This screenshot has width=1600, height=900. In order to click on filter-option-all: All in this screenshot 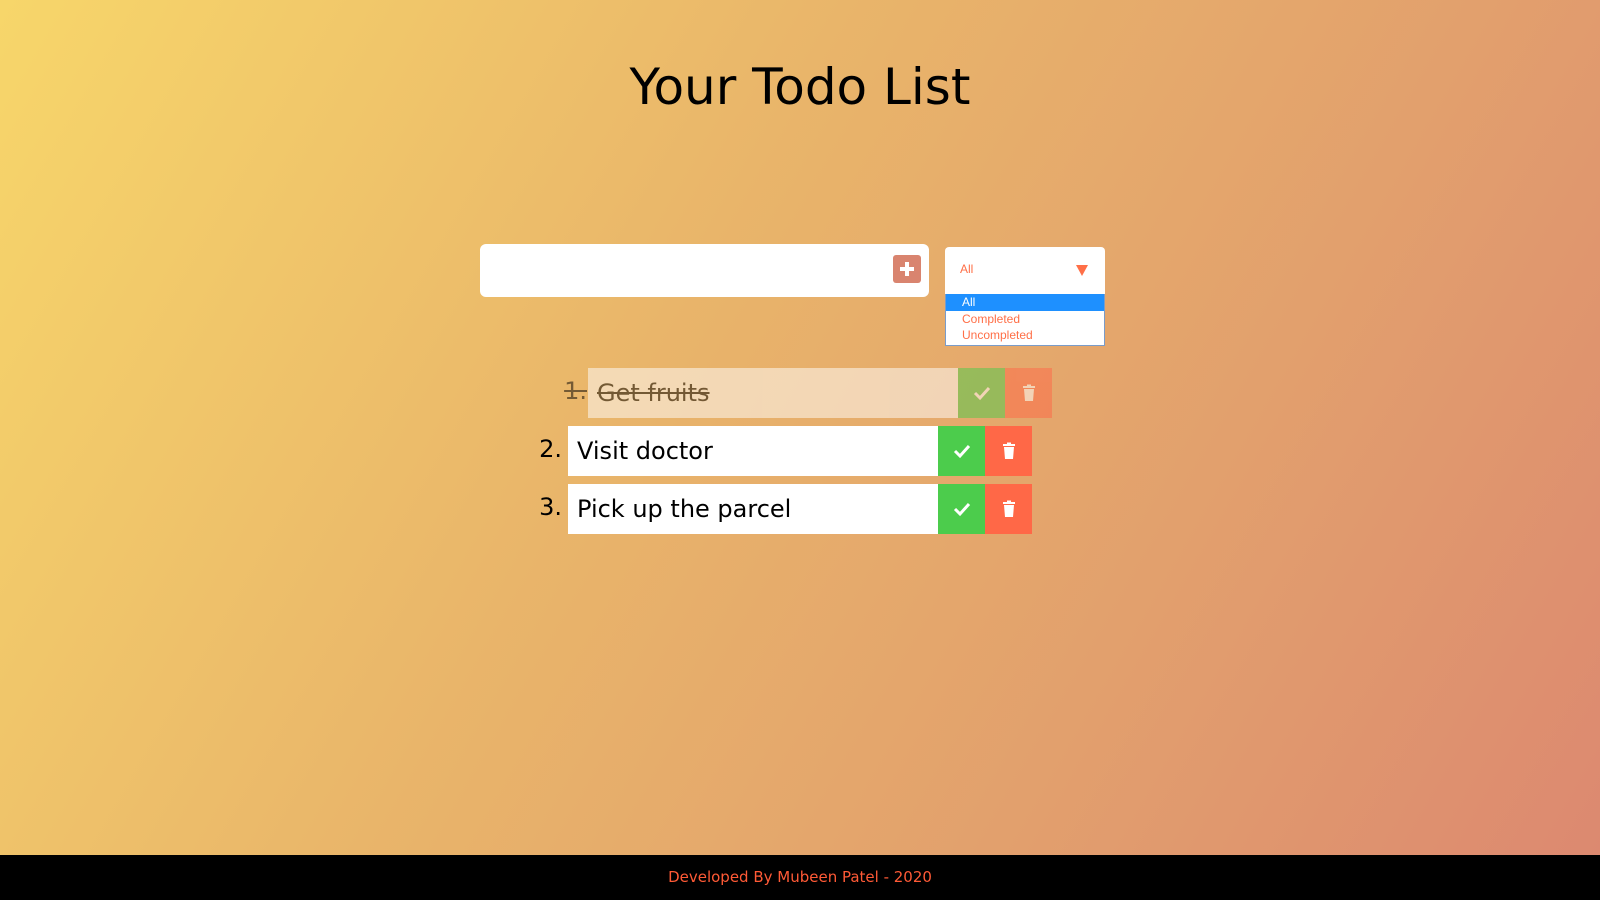, I will do `click(1025, 302)`.